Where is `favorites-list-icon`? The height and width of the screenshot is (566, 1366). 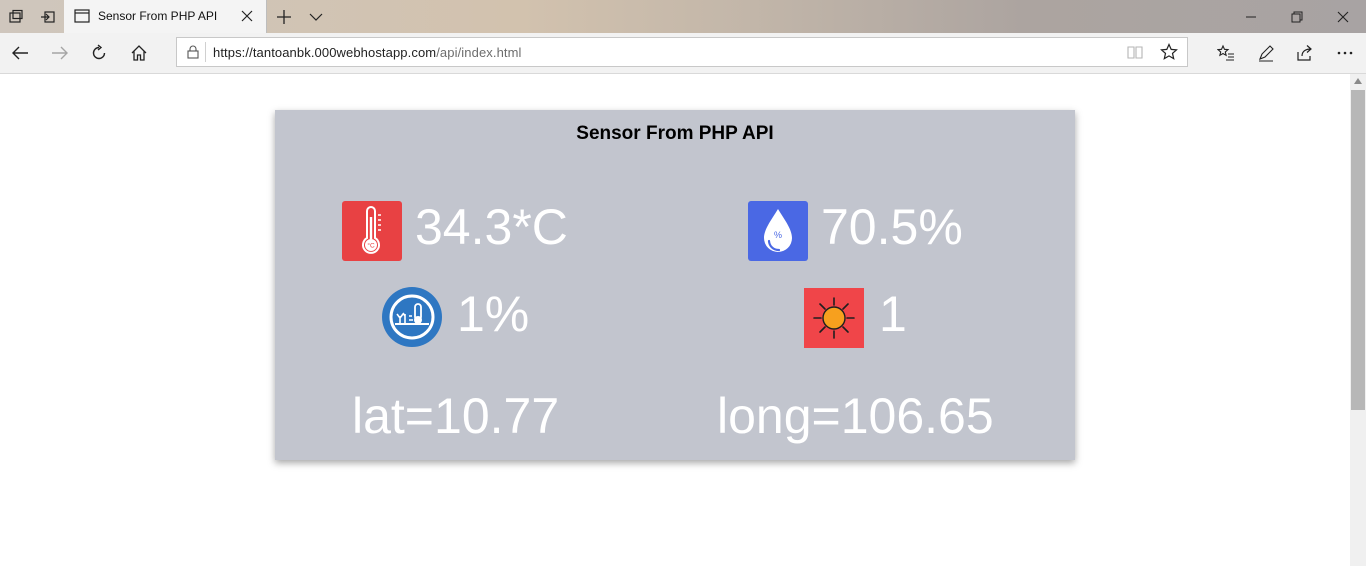
favorites-list-icon is located at coordinates (1226, 53).